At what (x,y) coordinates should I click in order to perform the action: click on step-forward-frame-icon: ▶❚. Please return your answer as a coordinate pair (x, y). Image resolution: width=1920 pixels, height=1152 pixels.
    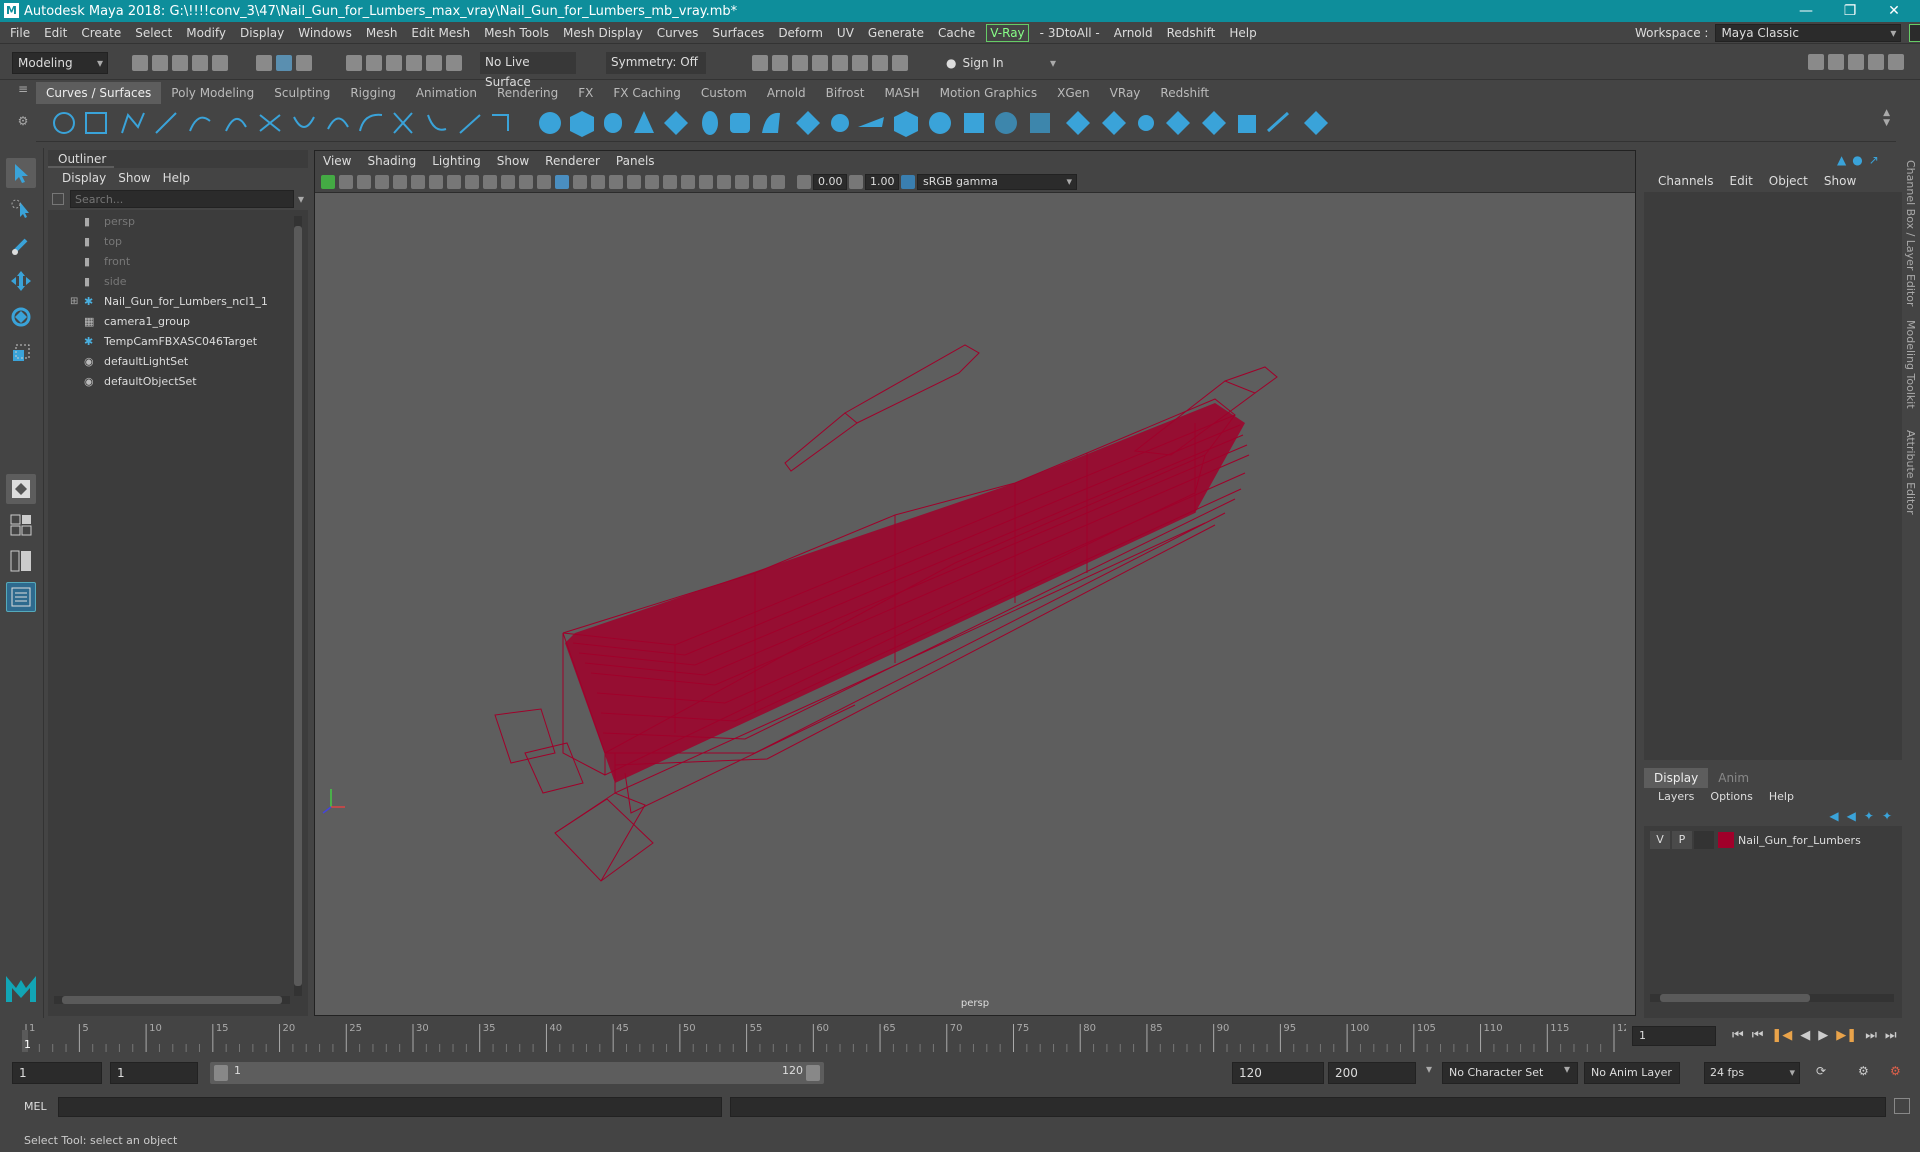
    Looking at the image, I should click on (1846, 1035).